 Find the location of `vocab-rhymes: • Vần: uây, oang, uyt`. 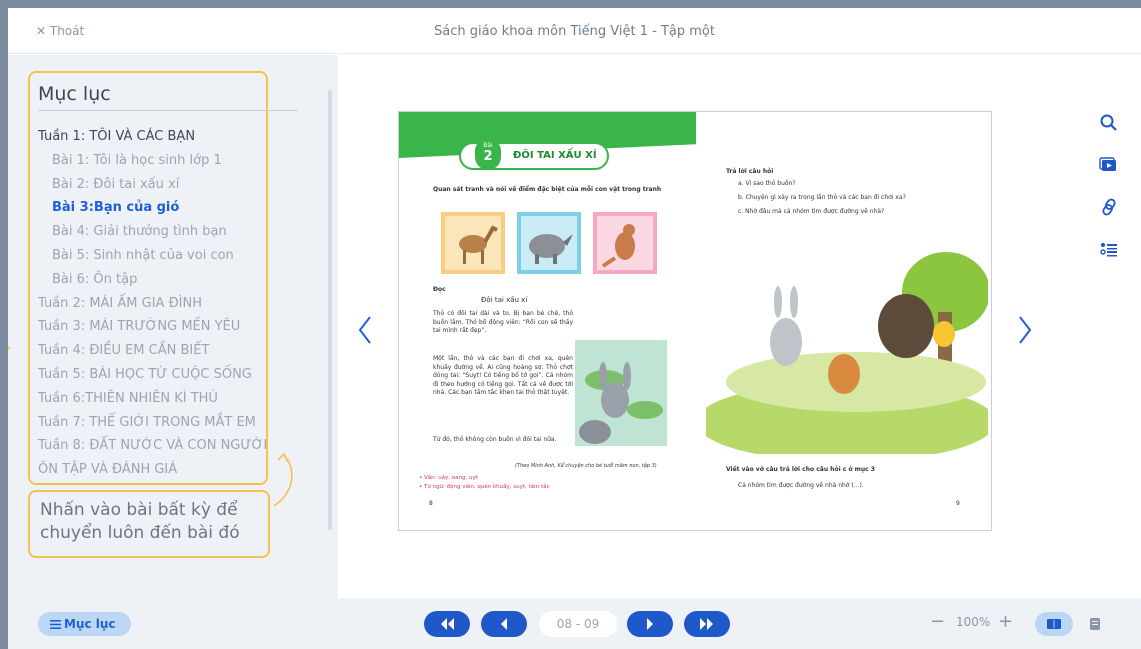

vocab-rhymes: • Vần: uây, oang, uyt is located at coordinates (448, 478).